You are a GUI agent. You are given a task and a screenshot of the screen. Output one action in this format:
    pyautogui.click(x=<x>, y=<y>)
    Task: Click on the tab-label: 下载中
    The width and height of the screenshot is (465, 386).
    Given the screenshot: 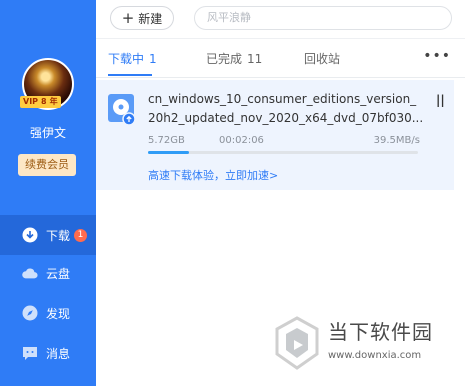 What is the action you would take?
    pyautogui.click(x=126, y=59)
    